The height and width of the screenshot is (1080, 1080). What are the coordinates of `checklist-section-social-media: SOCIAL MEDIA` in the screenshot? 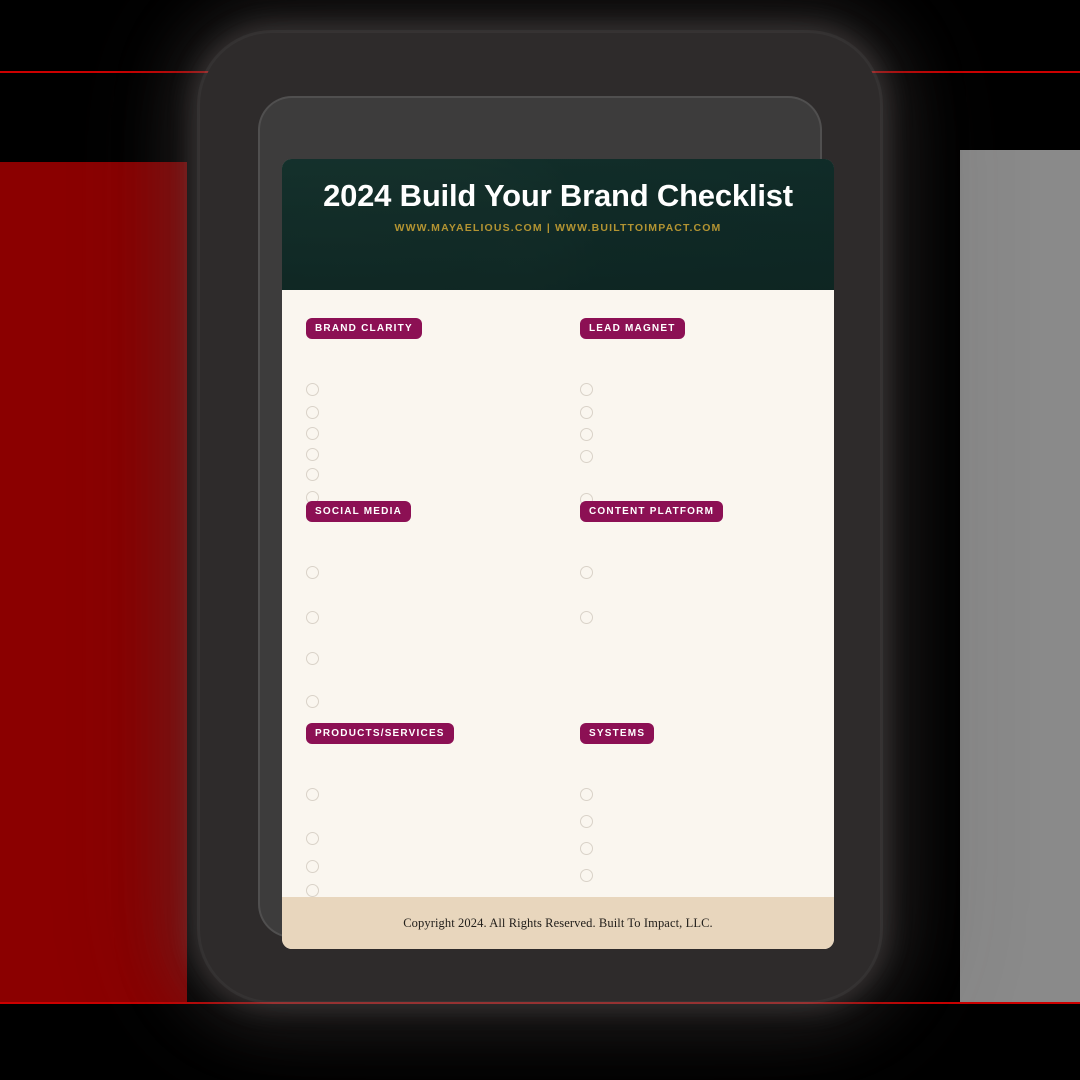 It's located at (358, 604).